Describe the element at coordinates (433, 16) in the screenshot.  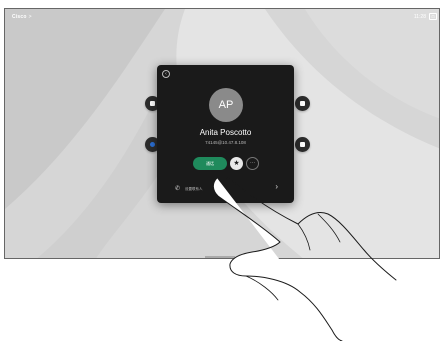
I see `self-view-icon: ⊡` at that location.